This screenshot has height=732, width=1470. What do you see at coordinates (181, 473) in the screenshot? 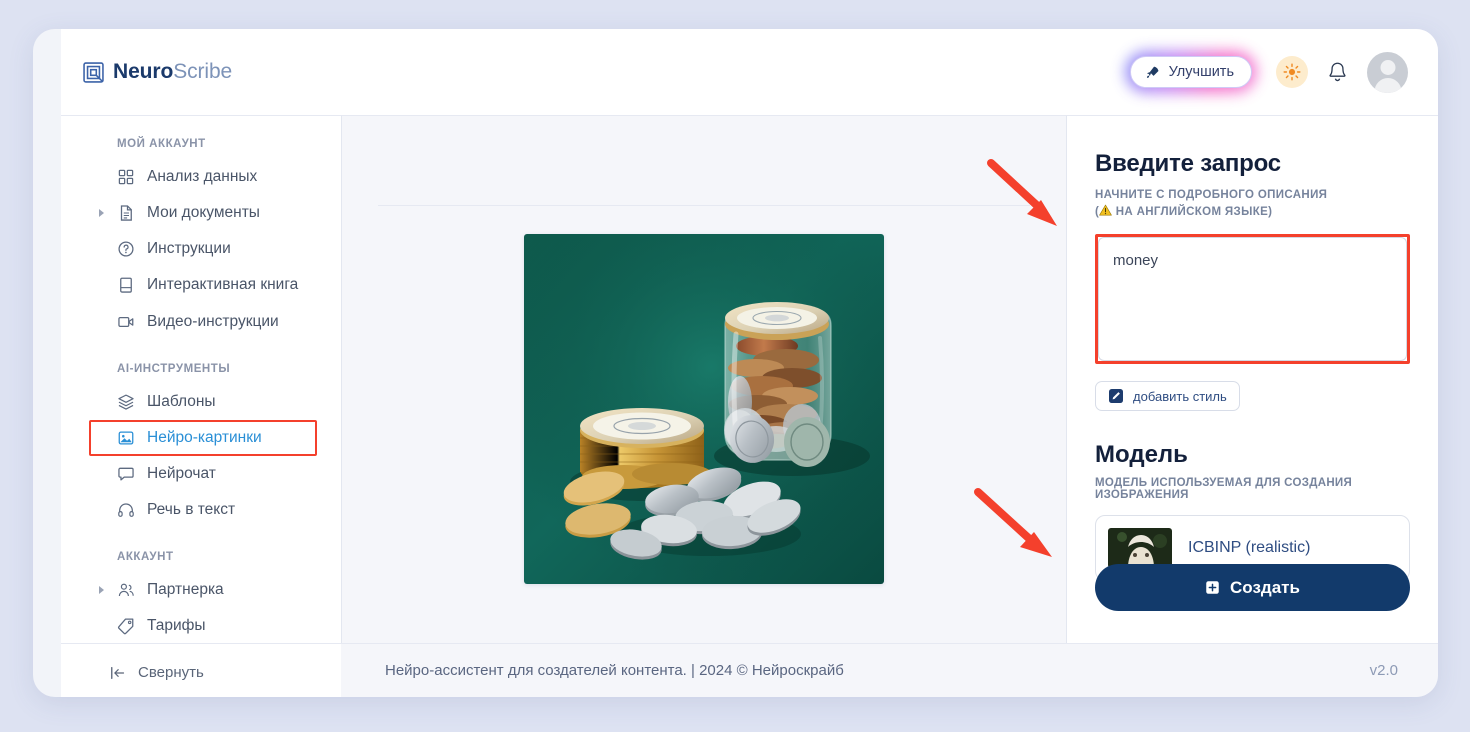
I see `sidebar-item-label: Нейрочат` at bounding box center [181, 473].